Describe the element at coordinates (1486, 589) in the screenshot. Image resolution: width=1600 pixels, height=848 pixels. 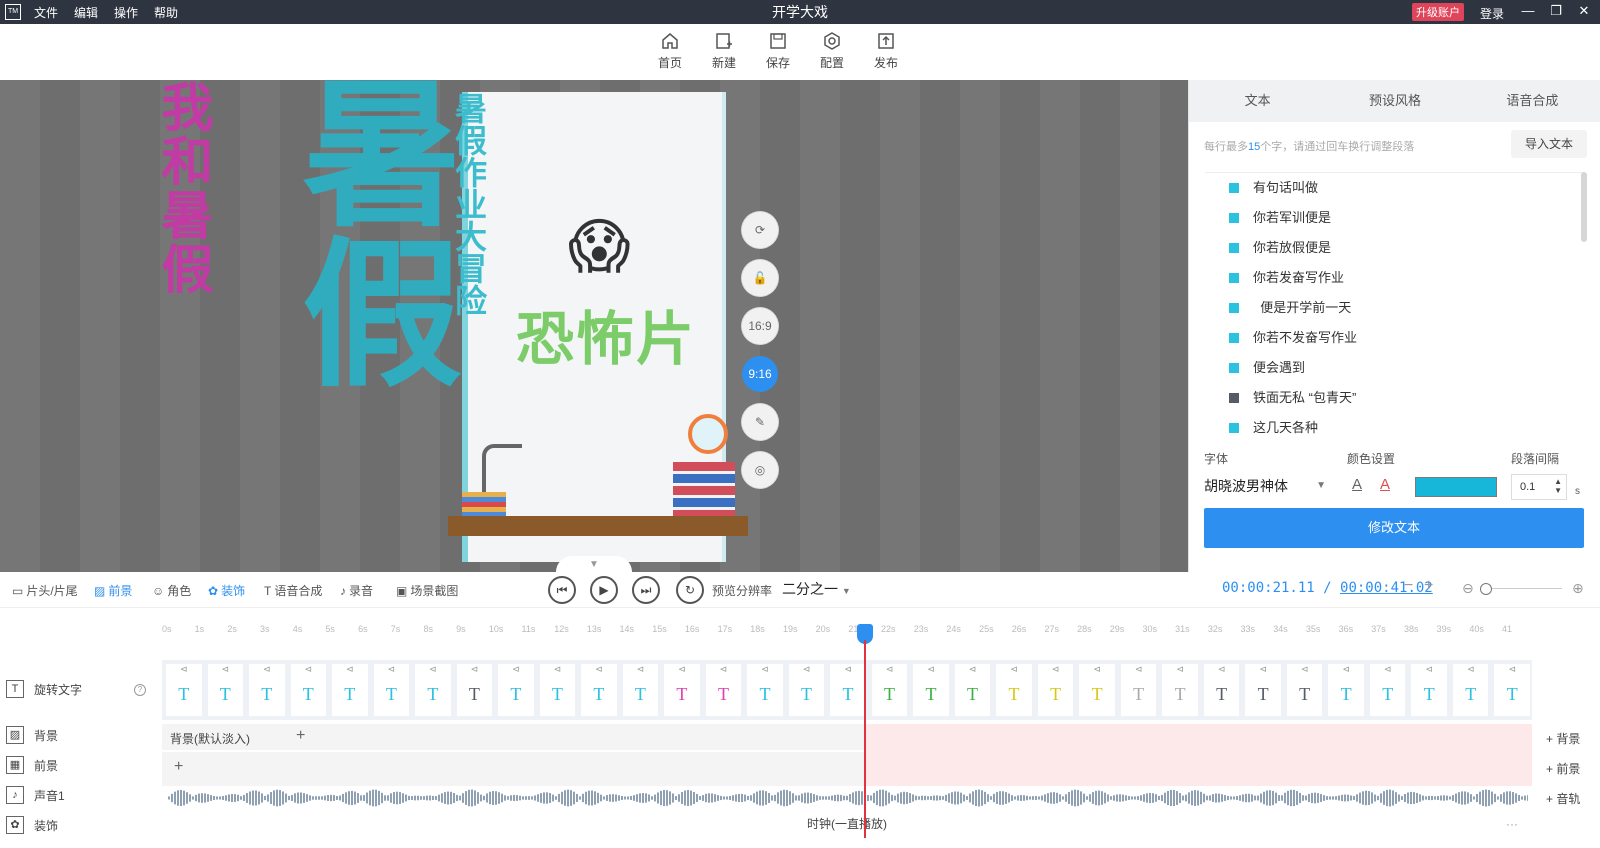
I see `zoom-knob` at that location.